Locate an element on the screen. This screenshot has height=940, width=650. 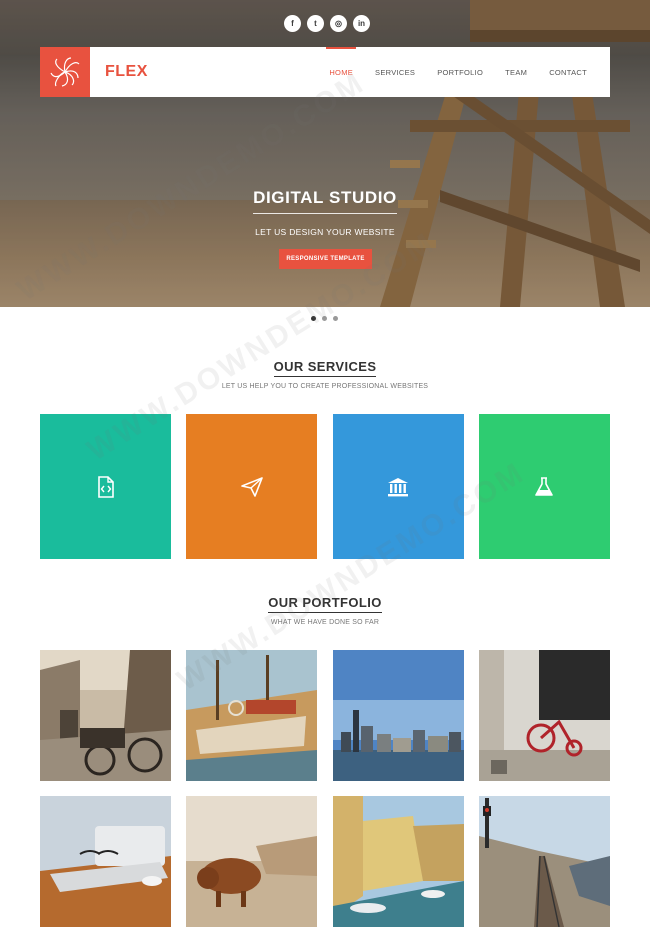
nav-team: TEAM is located at coordinates (516, 72).